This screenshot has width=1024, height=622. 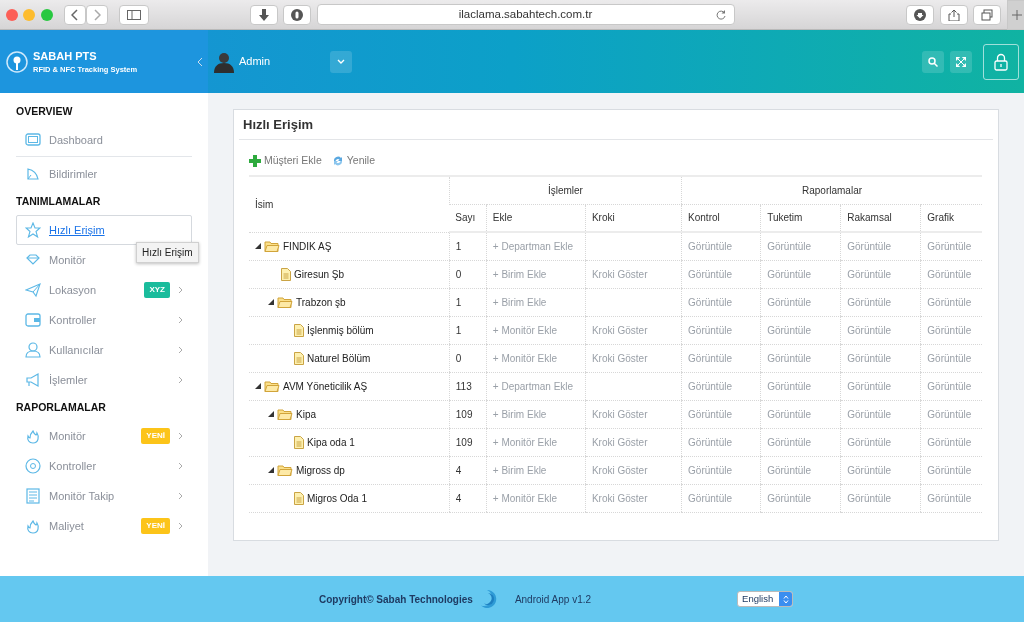 I want to click on column-header: Tuketim, so click(x=800, y=218).